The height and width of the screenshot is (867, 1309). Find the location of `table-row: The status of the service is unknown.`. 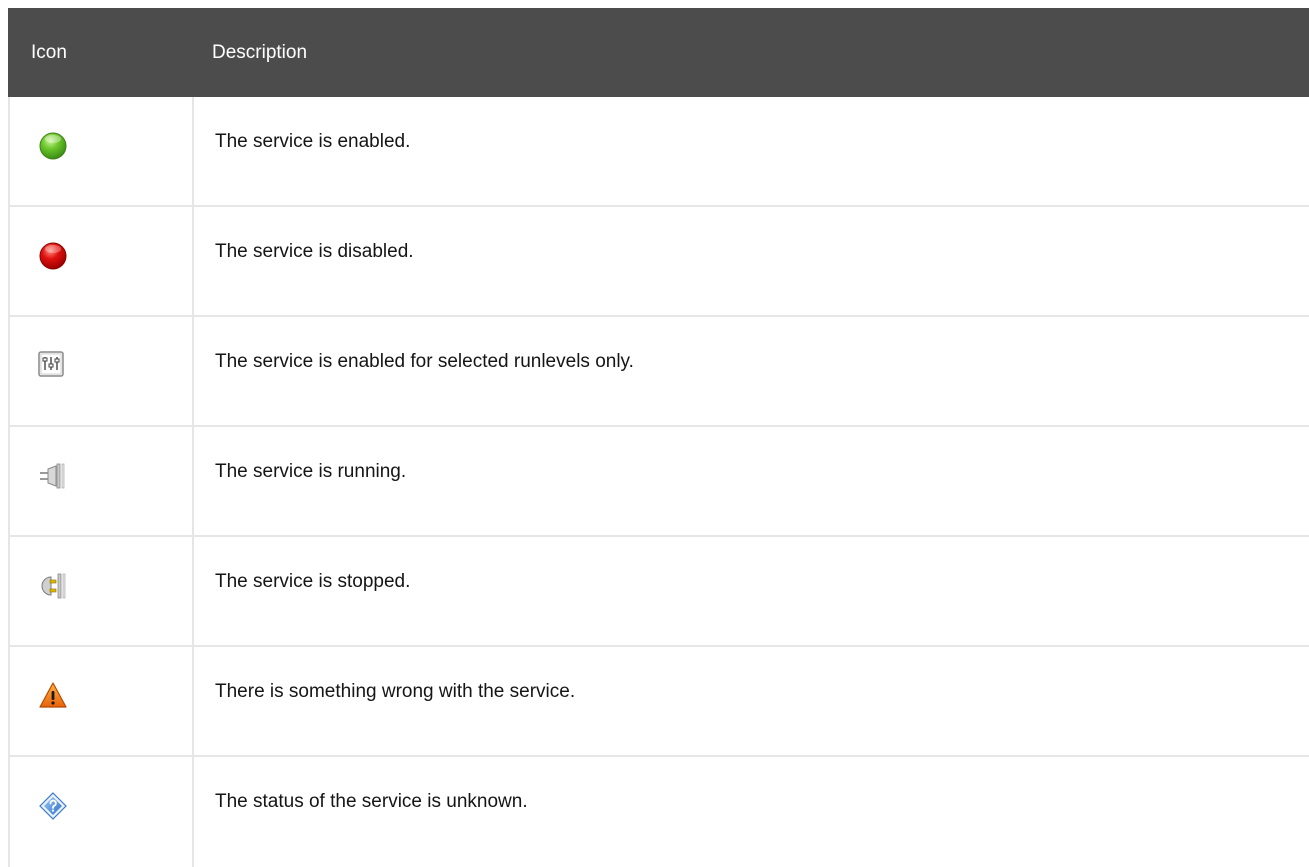

table-row: The status of the service is unknown. is located at coordinates (658, 812).